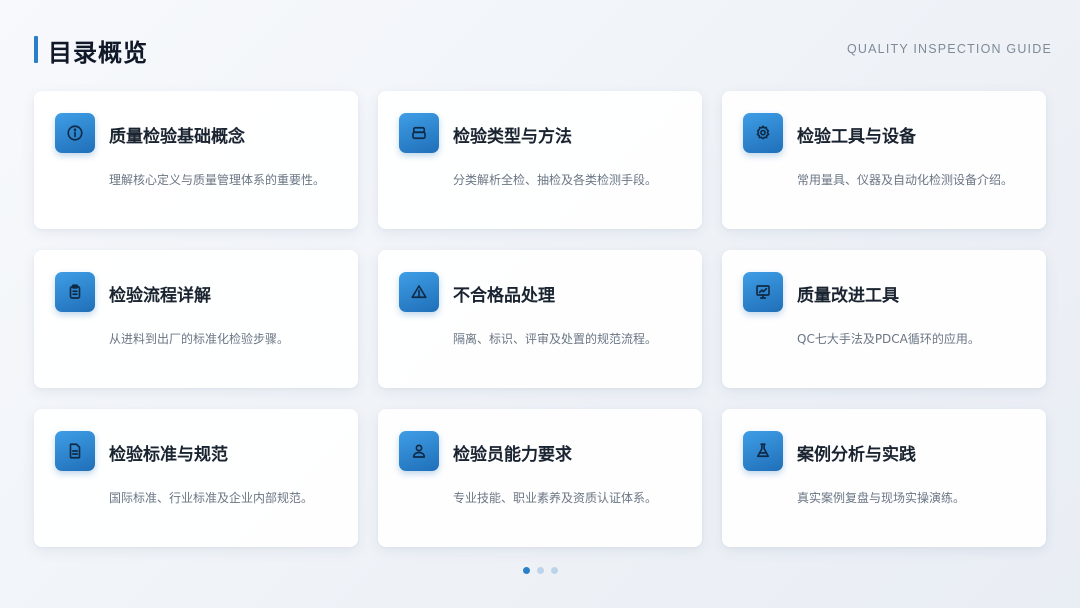  I want to click on card-description: 隔离、标识、评审及处置的规范流程。, so click(555, 339).